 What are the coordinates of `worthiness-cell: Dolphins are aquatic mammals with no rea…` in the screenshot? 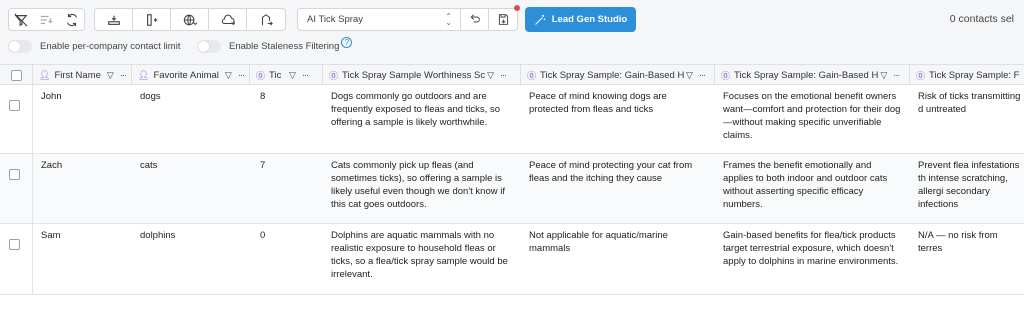 It's located at (422, 259).